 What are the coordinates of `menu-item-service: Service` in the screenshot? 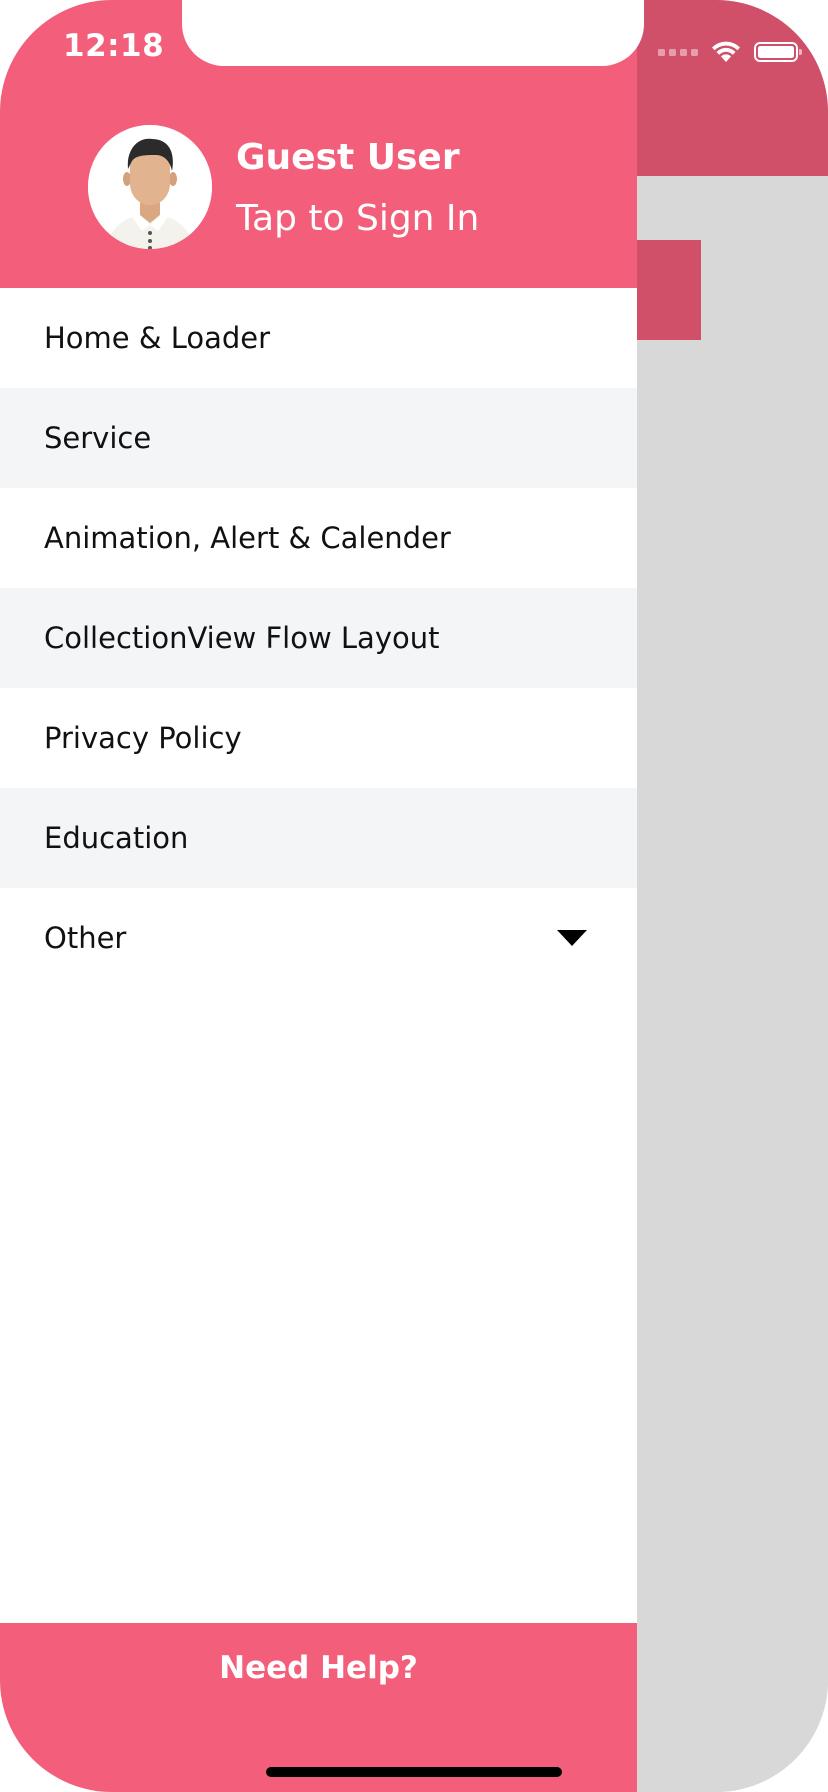 It's located at (318, 438).